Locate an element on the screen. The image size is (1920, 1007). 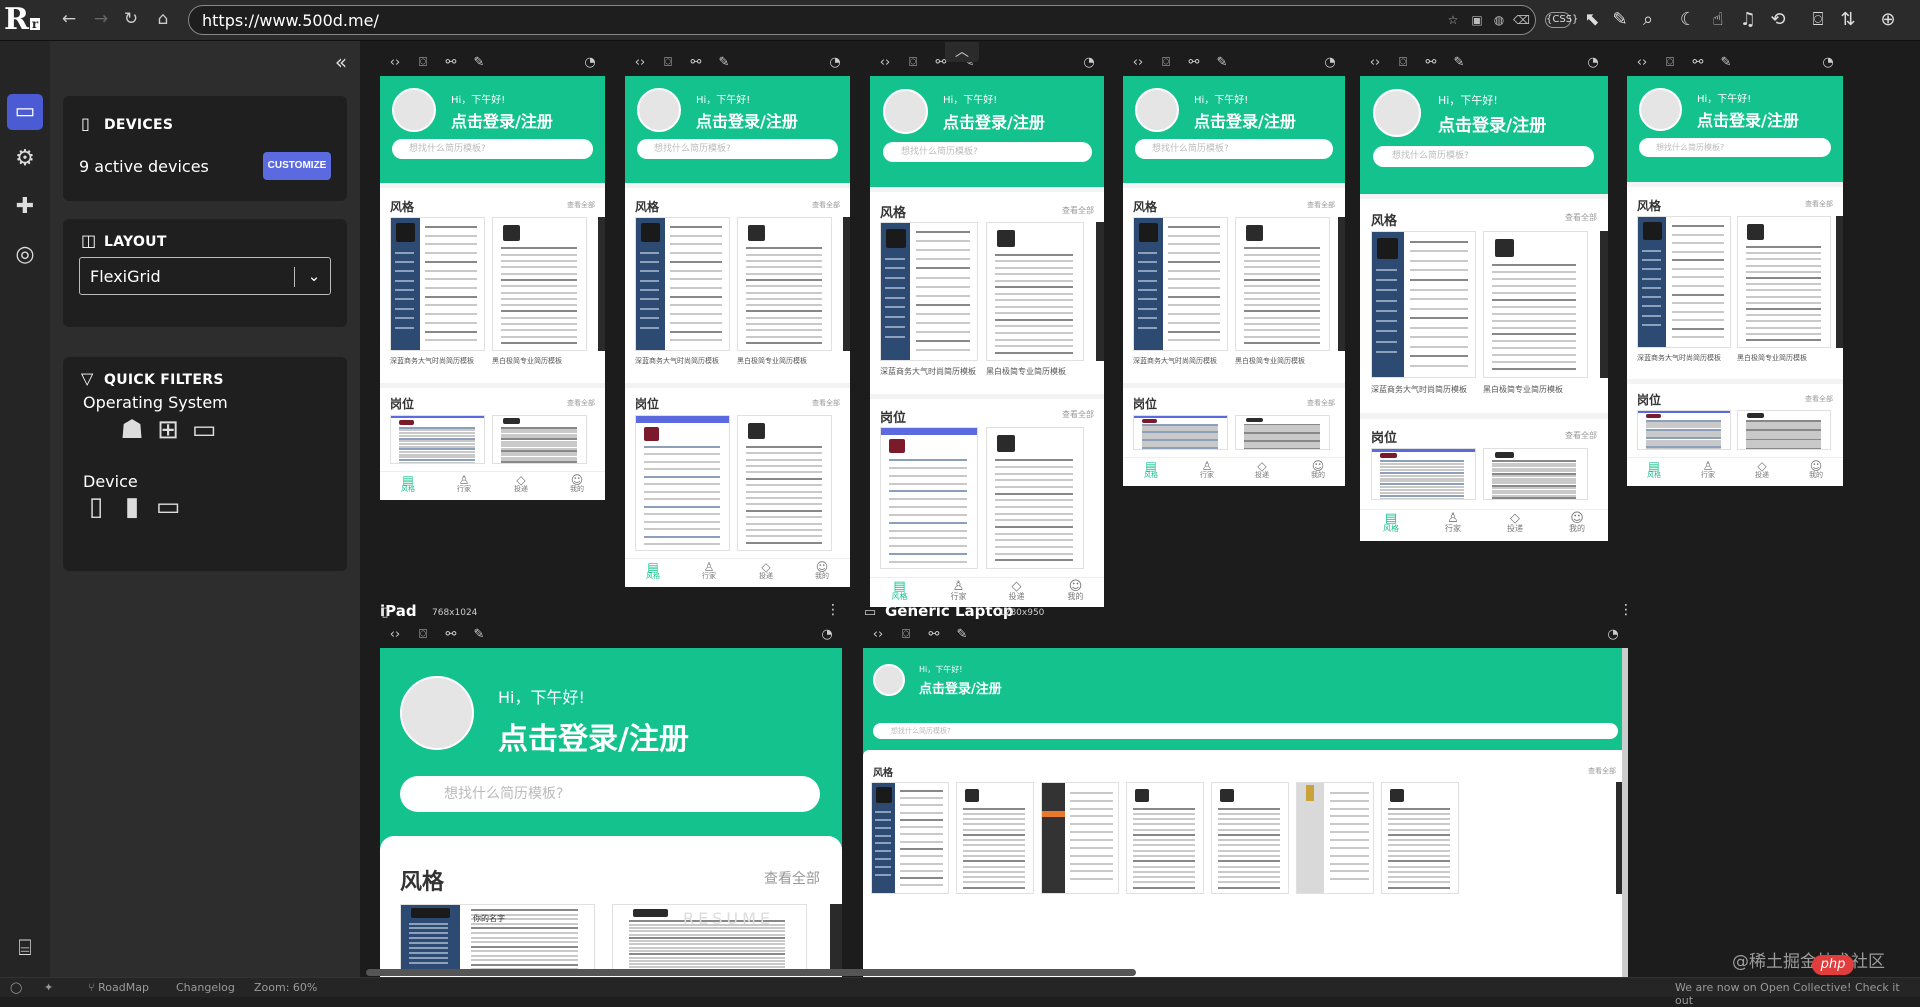
horizontal-scrollbar is located at coordinates (751, 972).